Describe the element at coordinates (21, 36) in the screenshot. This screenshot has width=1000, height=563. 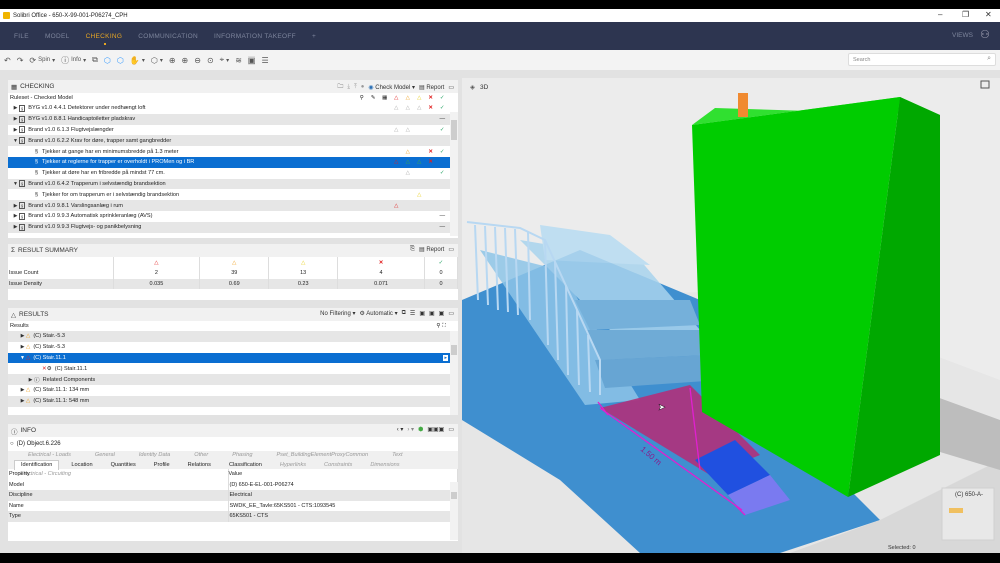
I see `menu-tab-file: FILE` at that location.